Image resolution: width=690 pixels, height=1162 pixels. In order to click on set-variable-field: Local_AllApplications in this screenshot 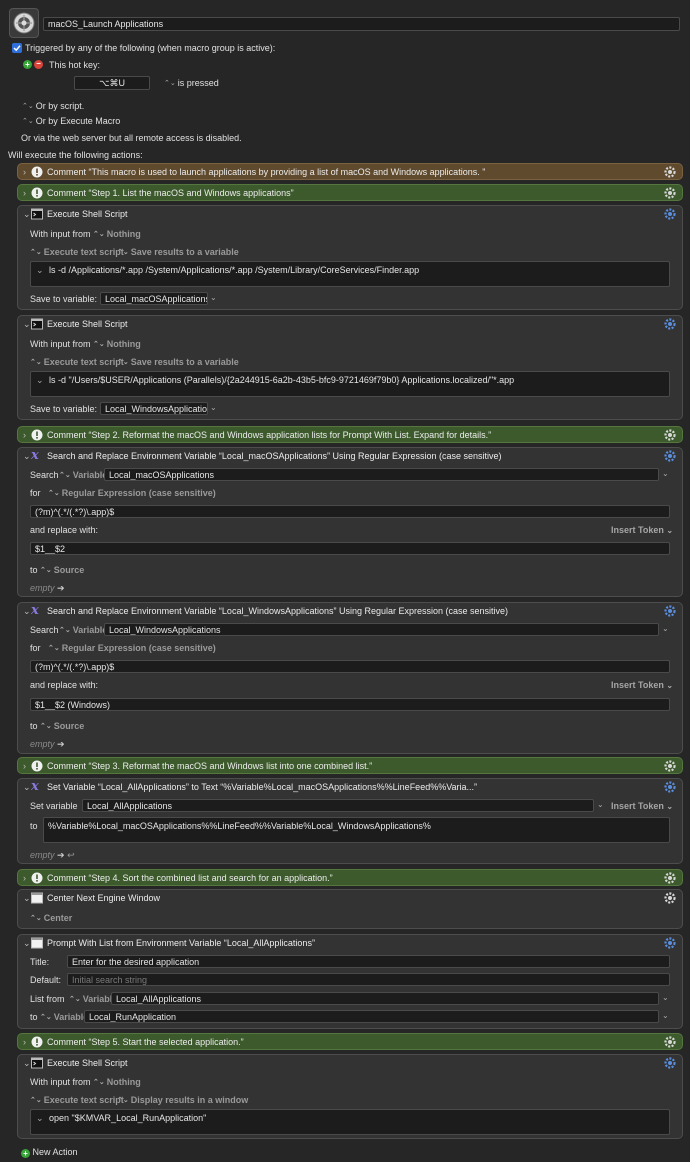, I will do `click(338, 805)`.